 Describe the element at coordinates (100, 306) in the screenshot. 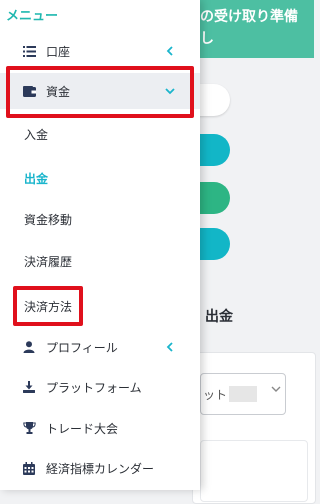

I see `submenu-item-payment-methods: 決済方法` at that location.